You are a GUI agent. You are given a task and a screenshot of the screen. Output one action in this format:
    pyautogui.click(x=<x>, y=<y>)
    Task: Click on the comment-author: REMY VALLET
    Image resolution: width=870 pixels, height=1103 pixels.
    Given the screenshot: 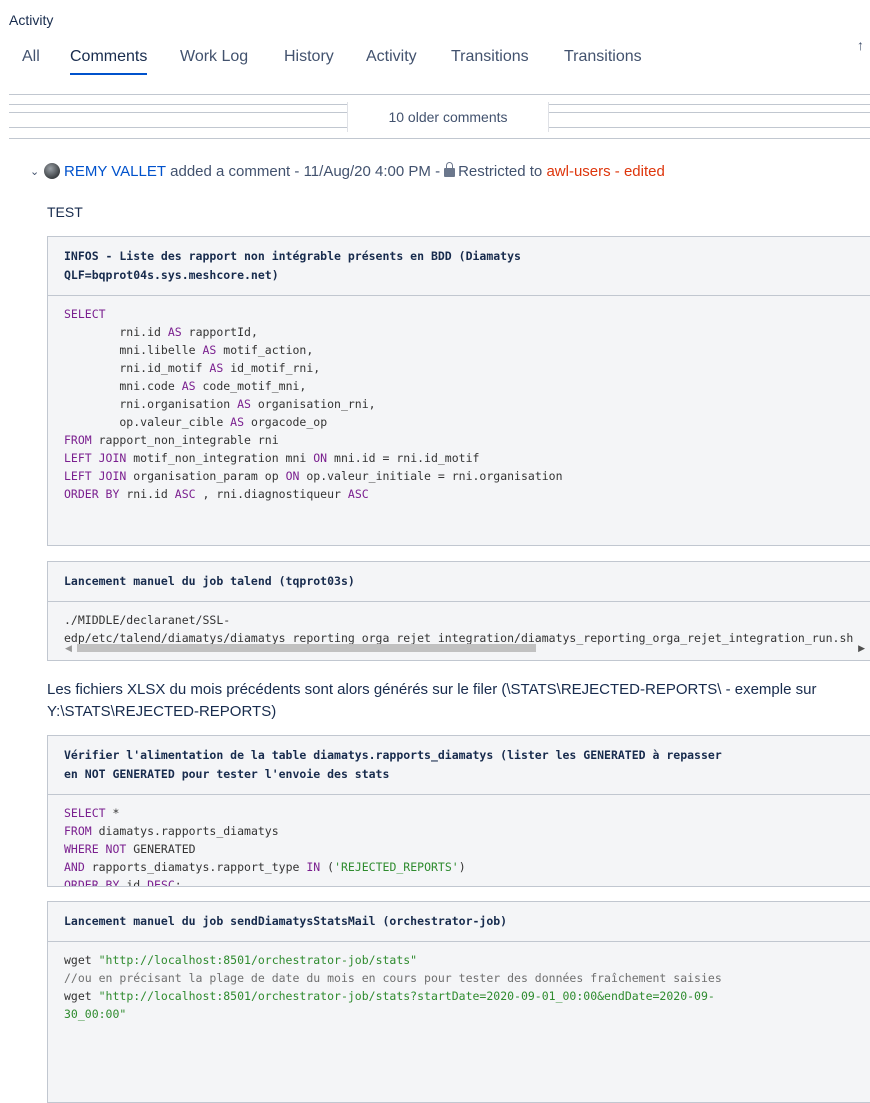 What is the action you would take?
    pyautogui.click(x=115, y=171)
    